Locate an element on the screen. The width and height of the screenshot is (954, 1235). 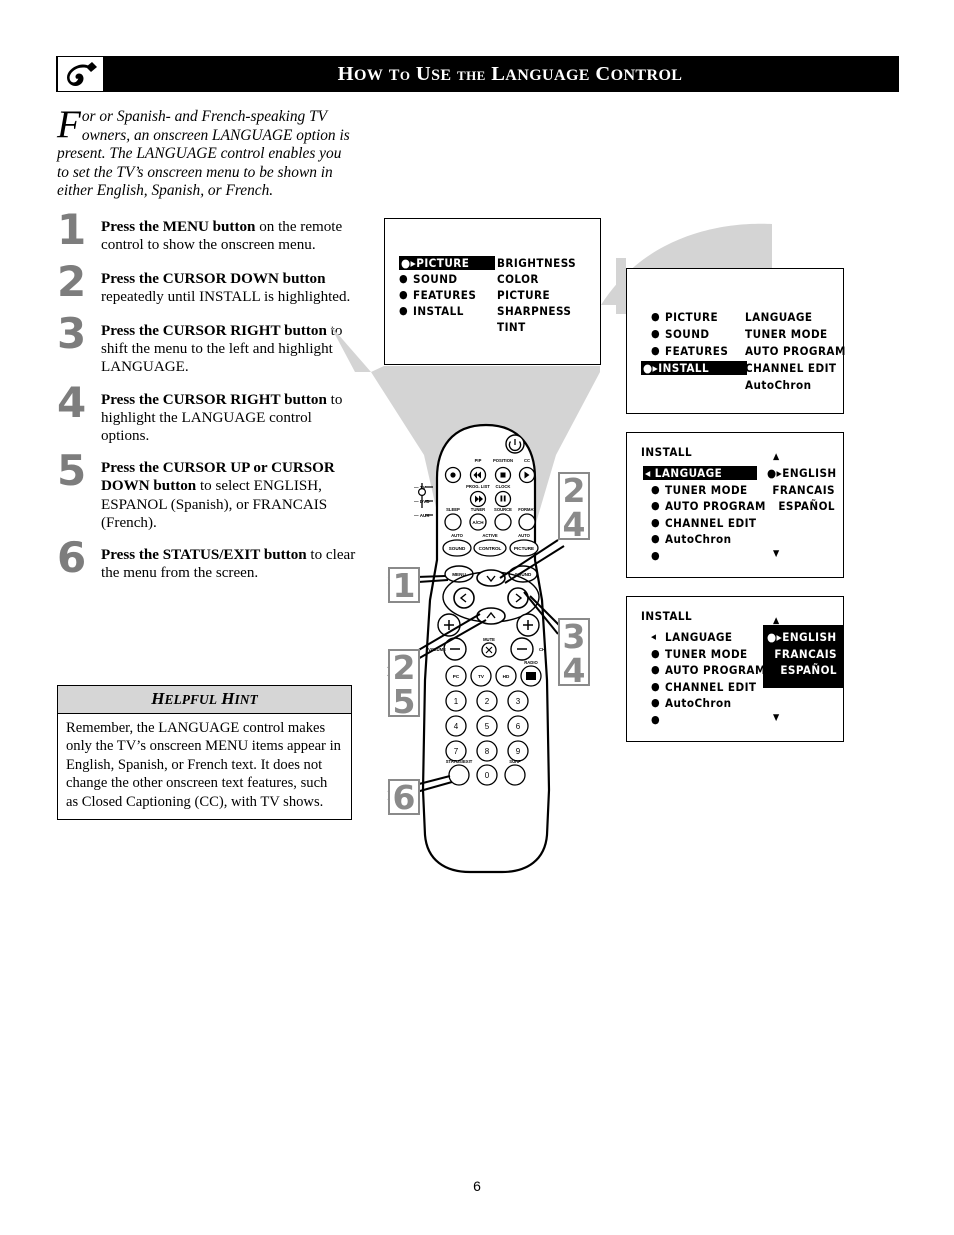
menu2-option-auto-program: AUTO PROGRAM is located at coordinates (795, 352).